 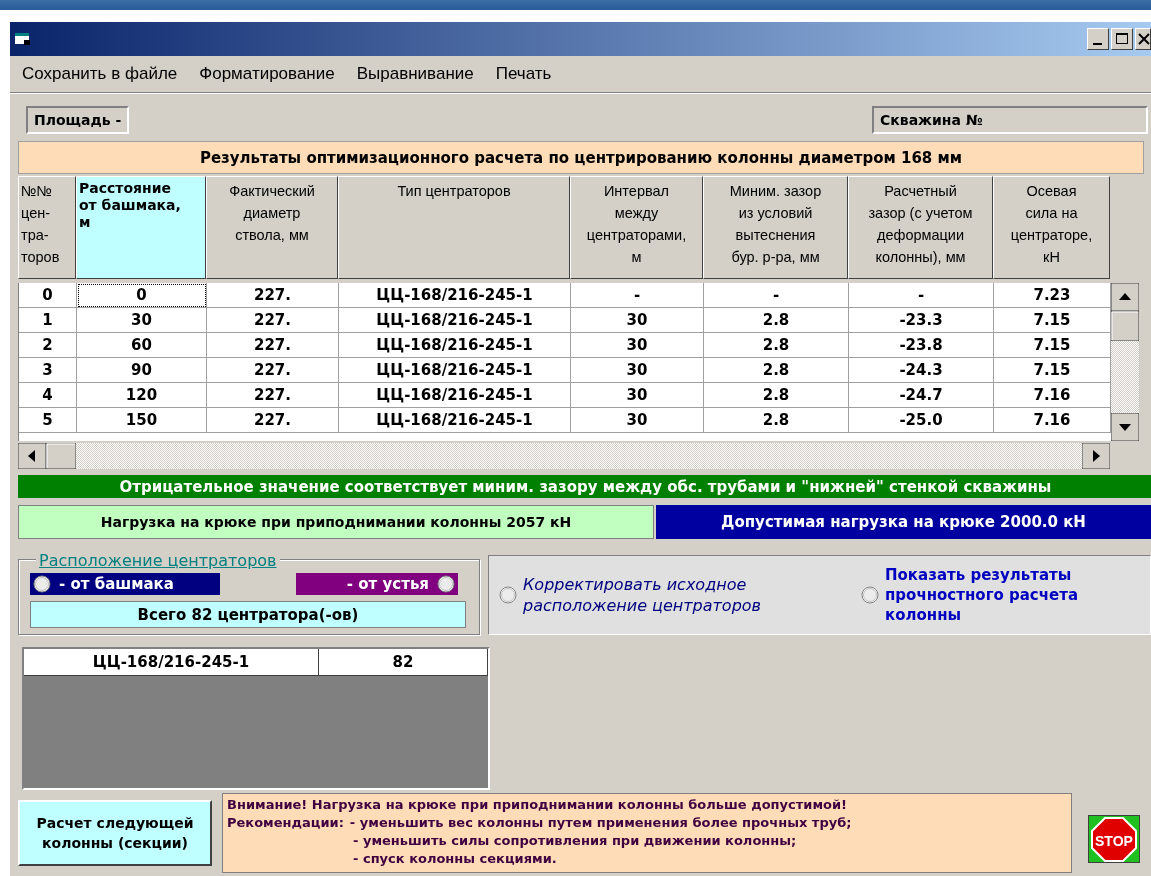 What do you see at coordinates (32, 456) in the screenshot?
I see `scroll-left-button` at bounding box center [32, 456].